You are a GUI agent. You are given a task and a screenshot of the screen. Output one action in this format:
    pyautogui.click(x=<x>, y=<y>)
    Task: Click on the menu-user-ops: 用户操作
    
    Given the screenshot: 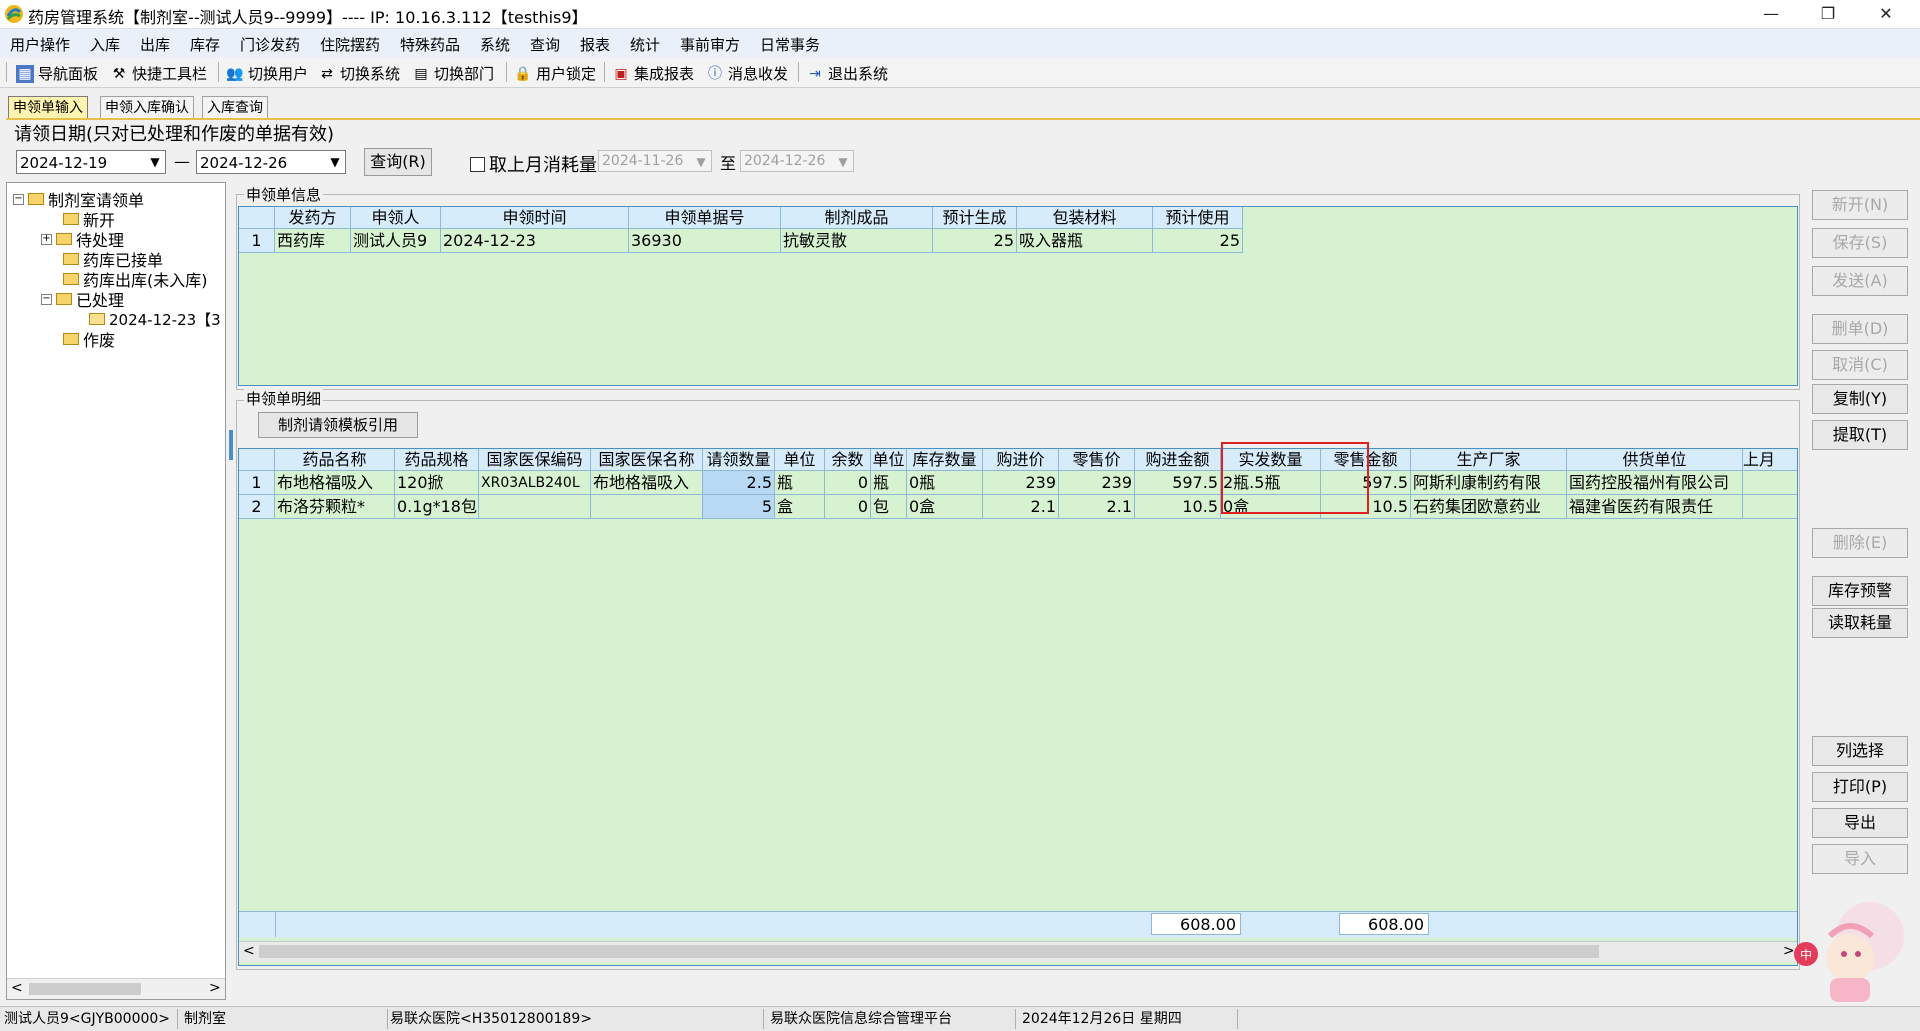 What is the action you would take?
    pyautogui.click(x=40, y=44)
    